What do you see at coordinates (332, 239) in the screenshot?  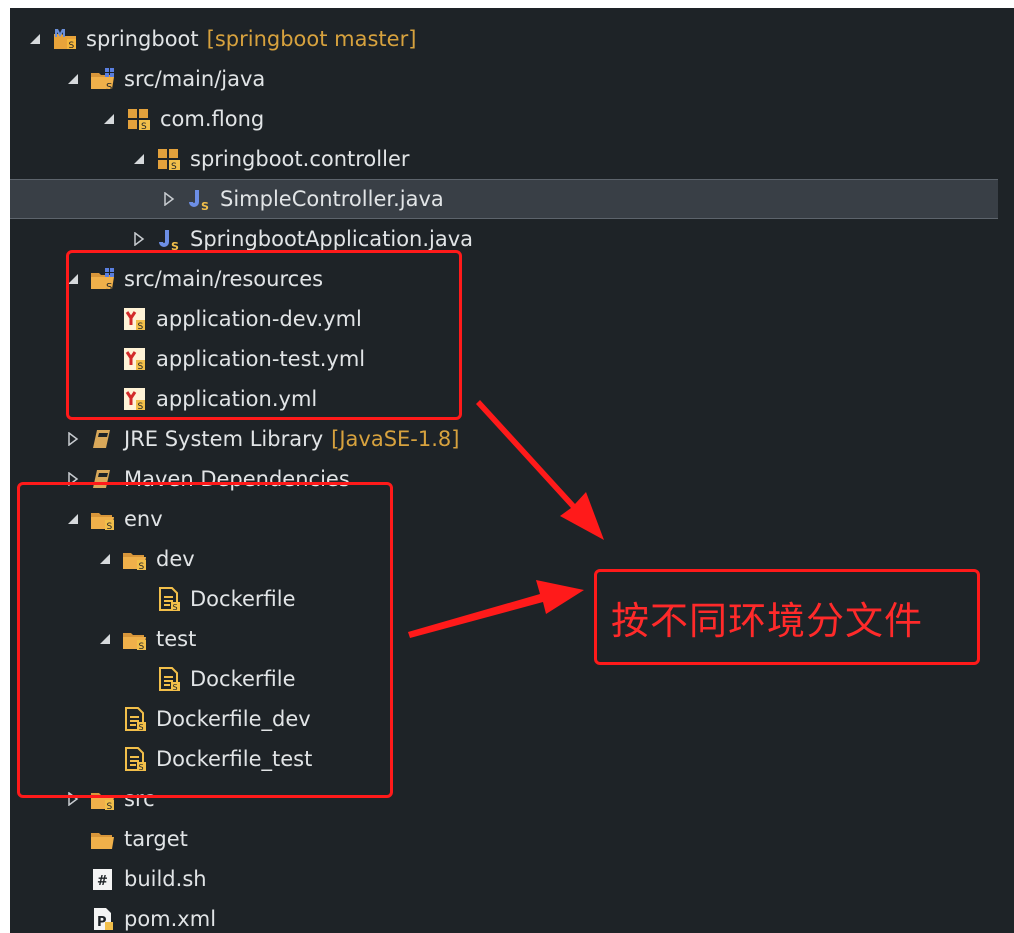 I see `tree-item-label: SpringbootApplication.java` at bounding box center [332, 239].